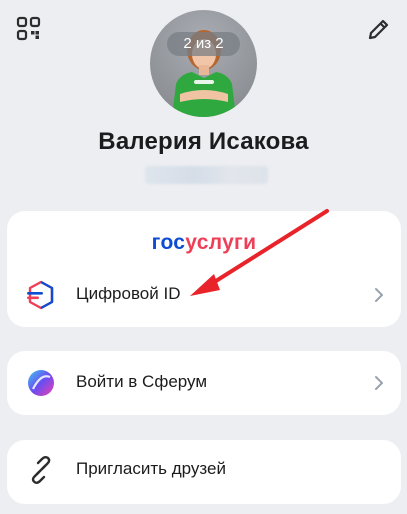 This screenshot has height=514, width=407. I want to click on link-icon, so click(41, 470).